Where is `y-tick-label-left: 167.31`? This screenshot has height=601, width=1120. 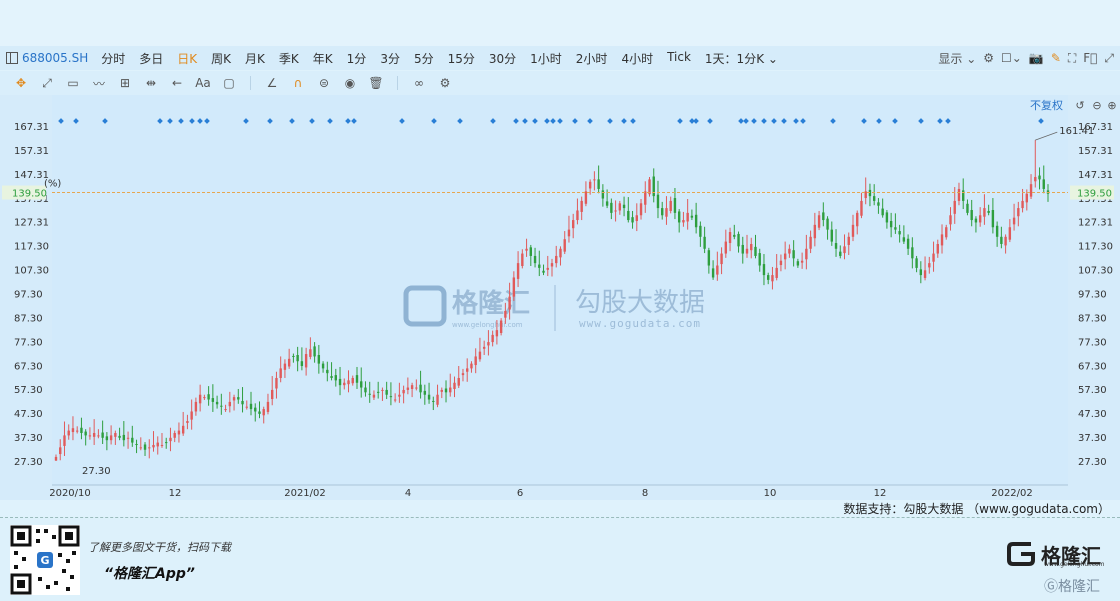 y-tick-label-left: 167.31 is located at coordinates (31, 127).